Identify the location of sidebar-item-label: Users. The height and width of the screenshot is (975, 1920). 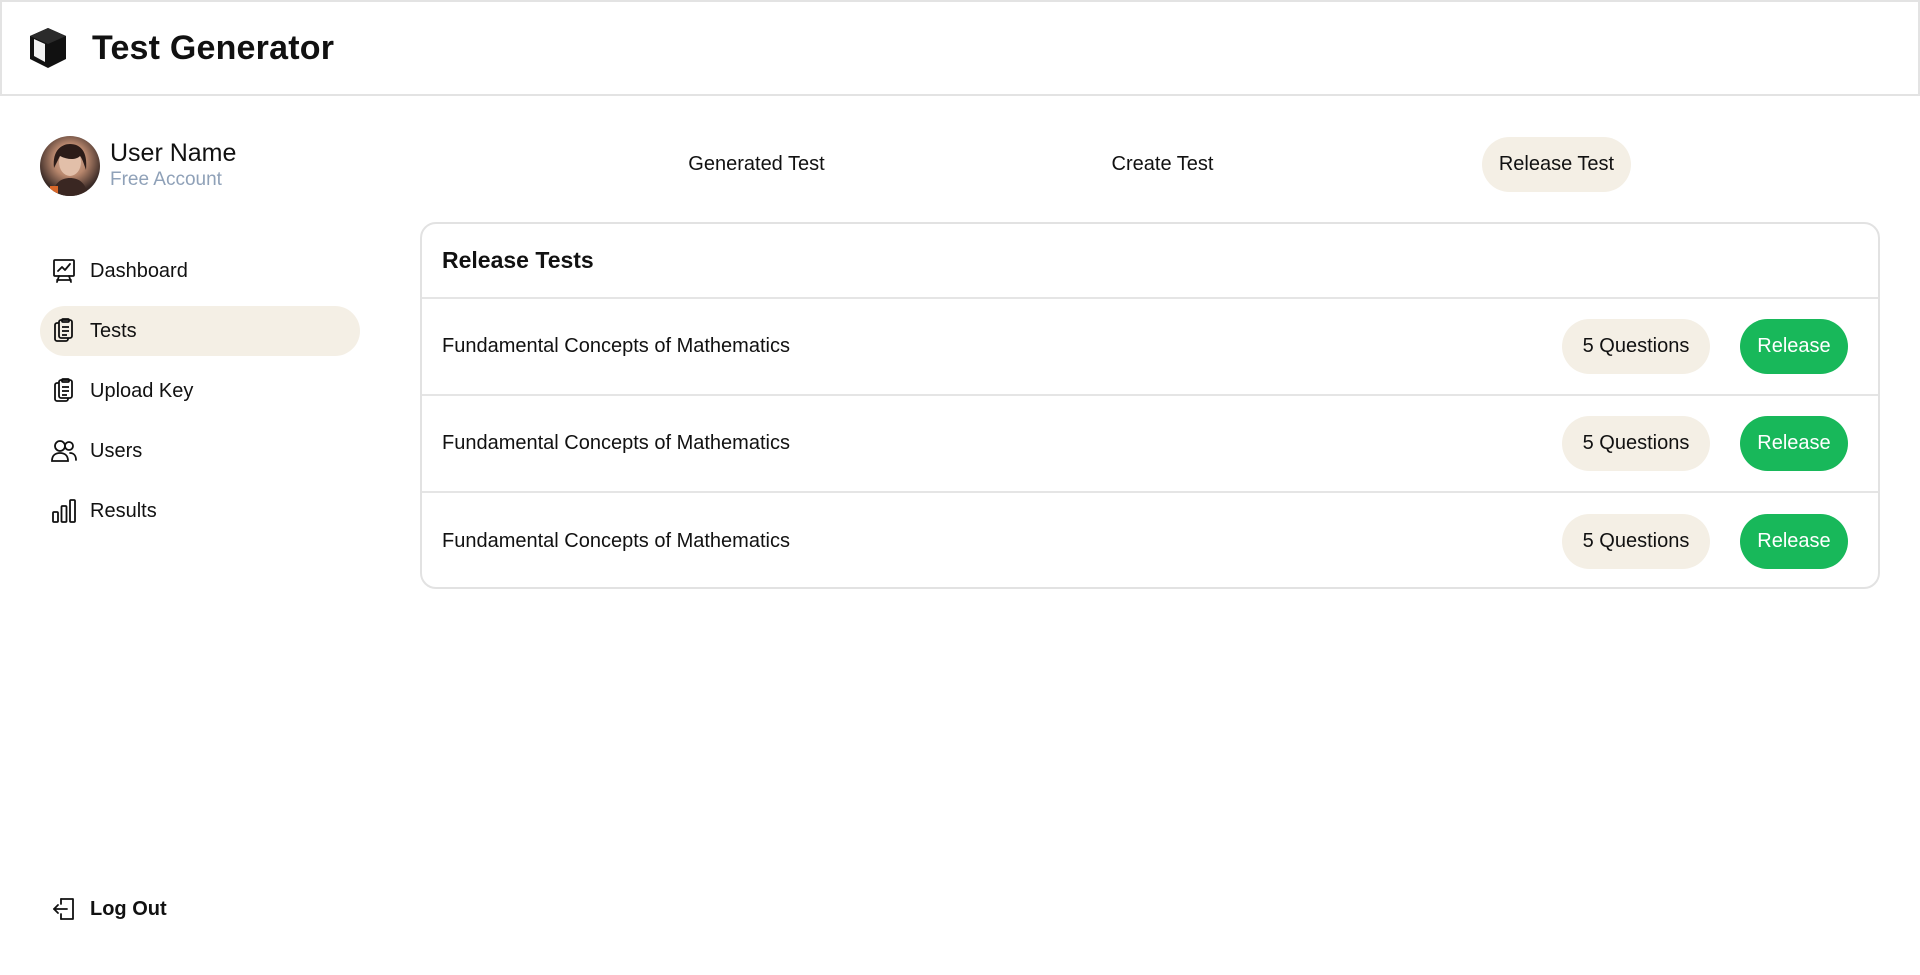
(116, 450).